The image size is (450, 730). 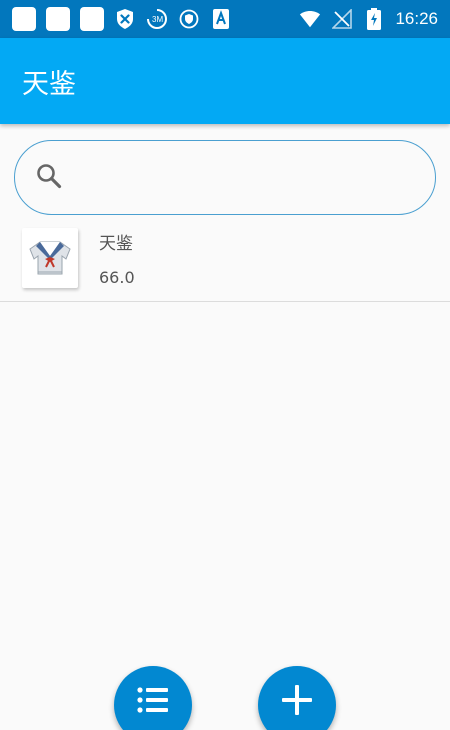 I want to click on svg-text: 3M, so click(x=157, y=19).